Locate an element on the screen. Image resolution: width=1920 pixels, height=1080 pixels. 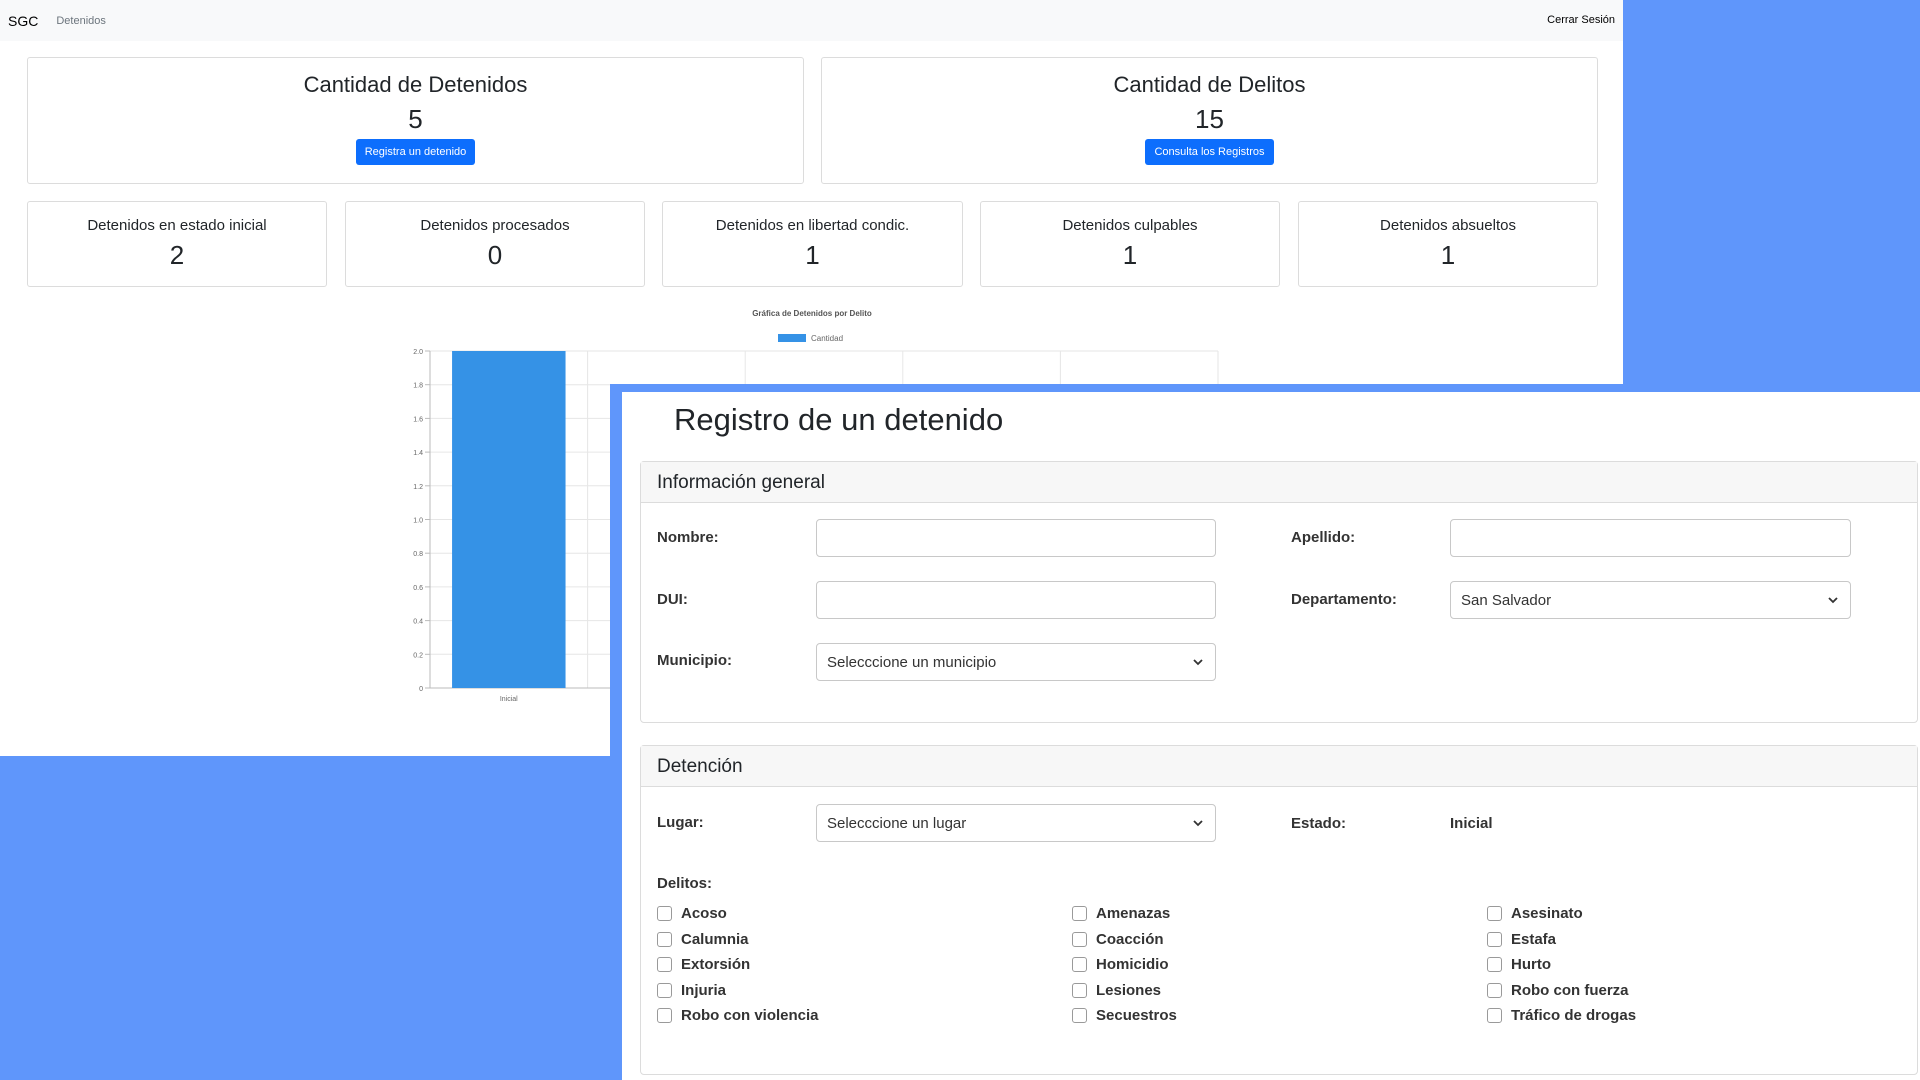
nombre-input is located at coordinates (1016, 538).